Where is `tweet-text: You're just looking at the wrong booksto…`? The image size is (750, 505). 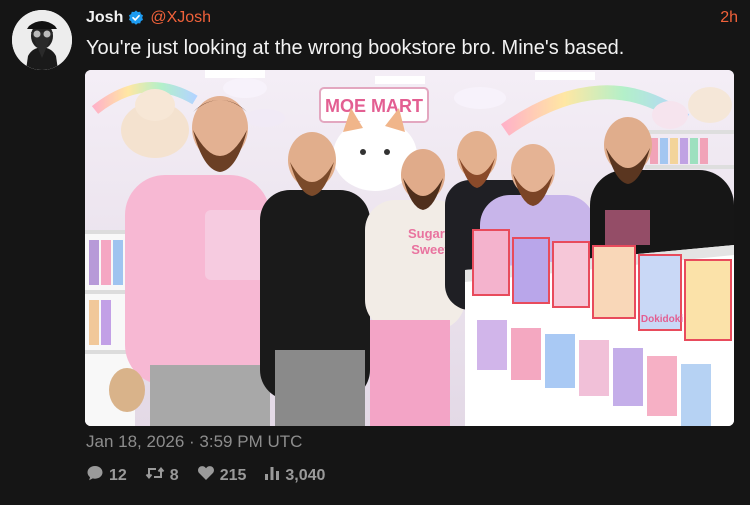
tweet-text: You're just looking at the wrong booksto… is located at coordinates (355, 48).